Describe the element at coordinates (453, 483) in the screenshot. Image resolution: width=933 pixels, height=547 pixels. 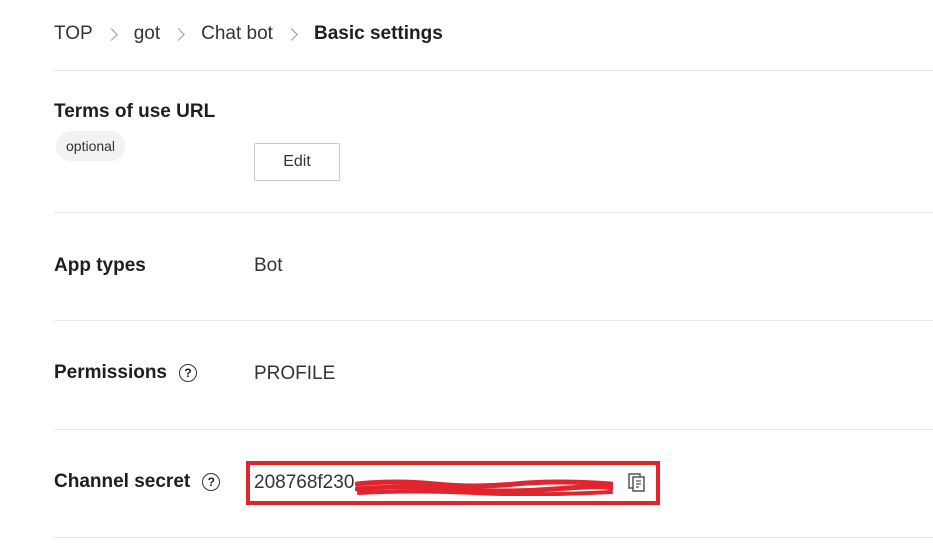
I see `highlight-box` at that location.